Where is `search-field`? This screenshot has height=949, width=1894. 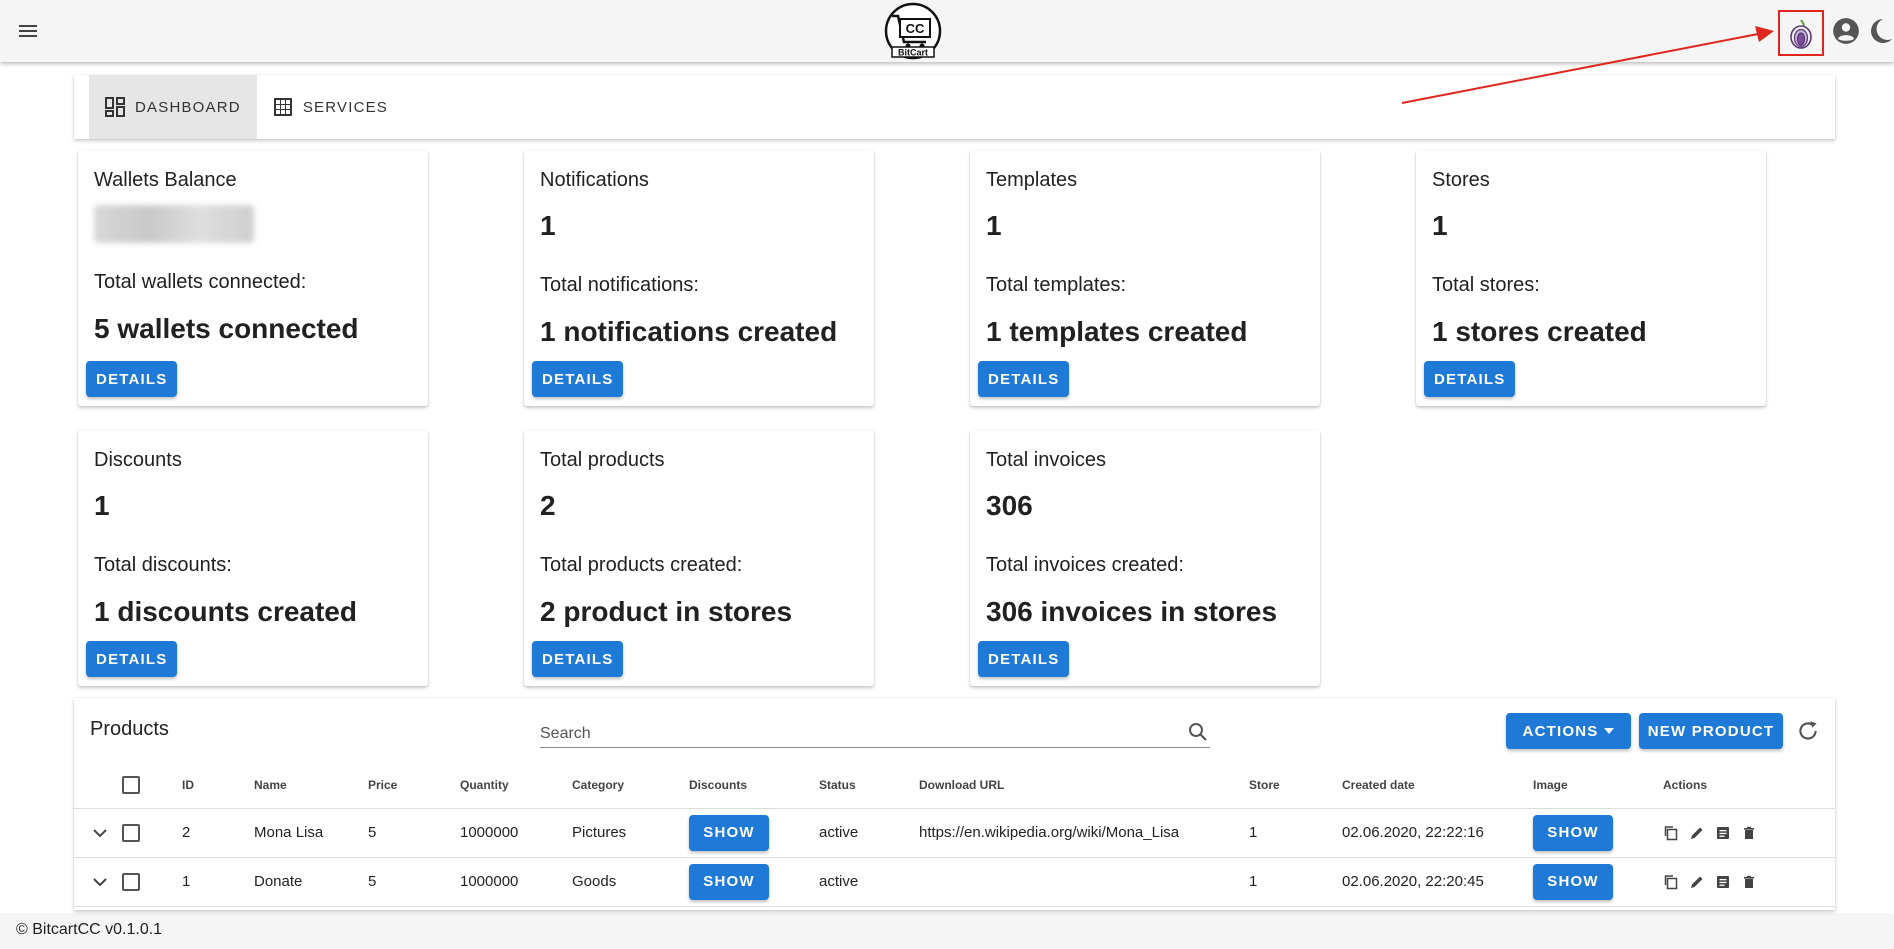 search-field is located at coordinates (875, 731).